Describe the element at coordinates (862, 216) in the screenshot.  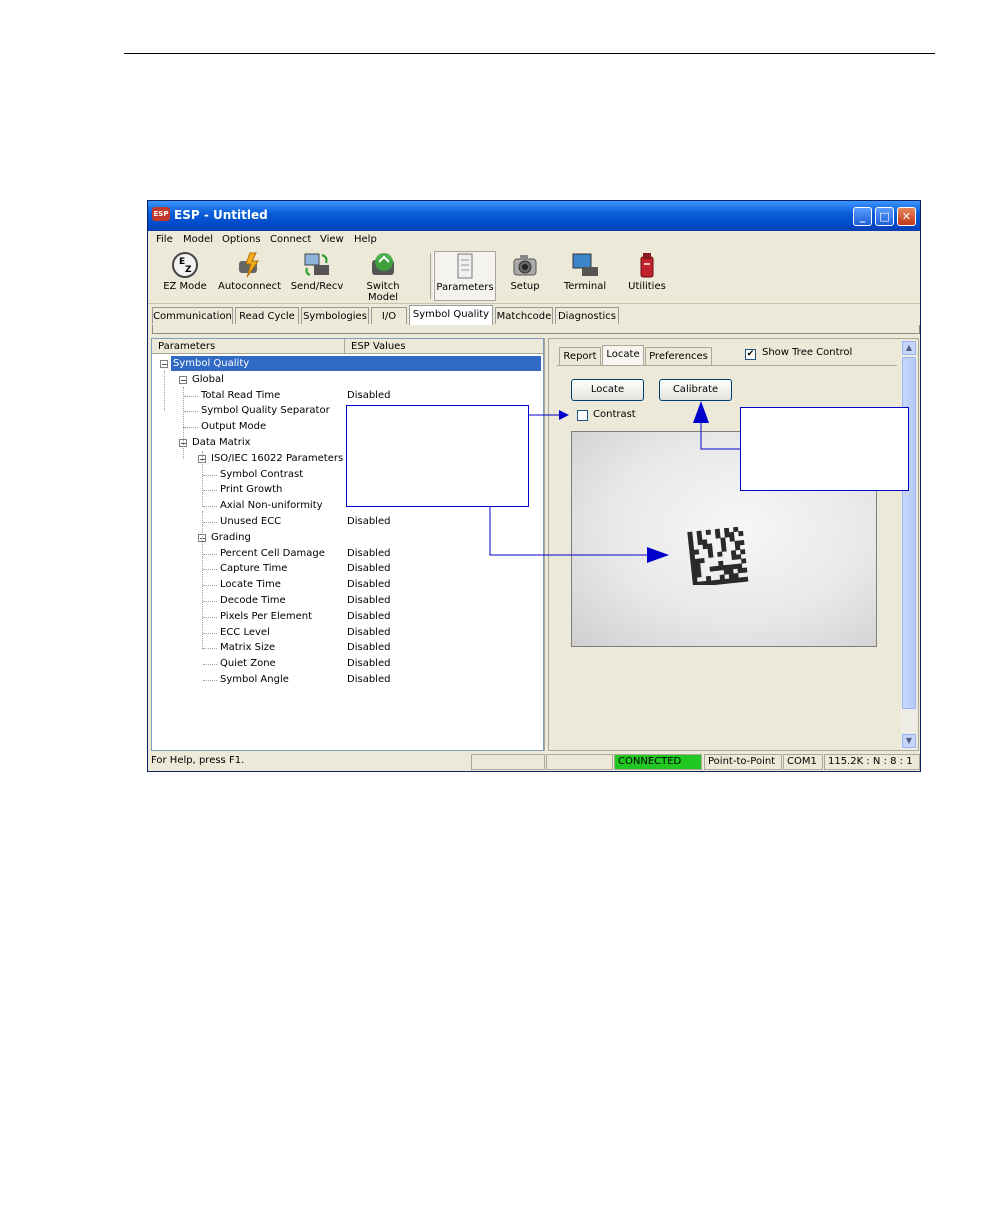
I see `minimize-icon: _` at that location.